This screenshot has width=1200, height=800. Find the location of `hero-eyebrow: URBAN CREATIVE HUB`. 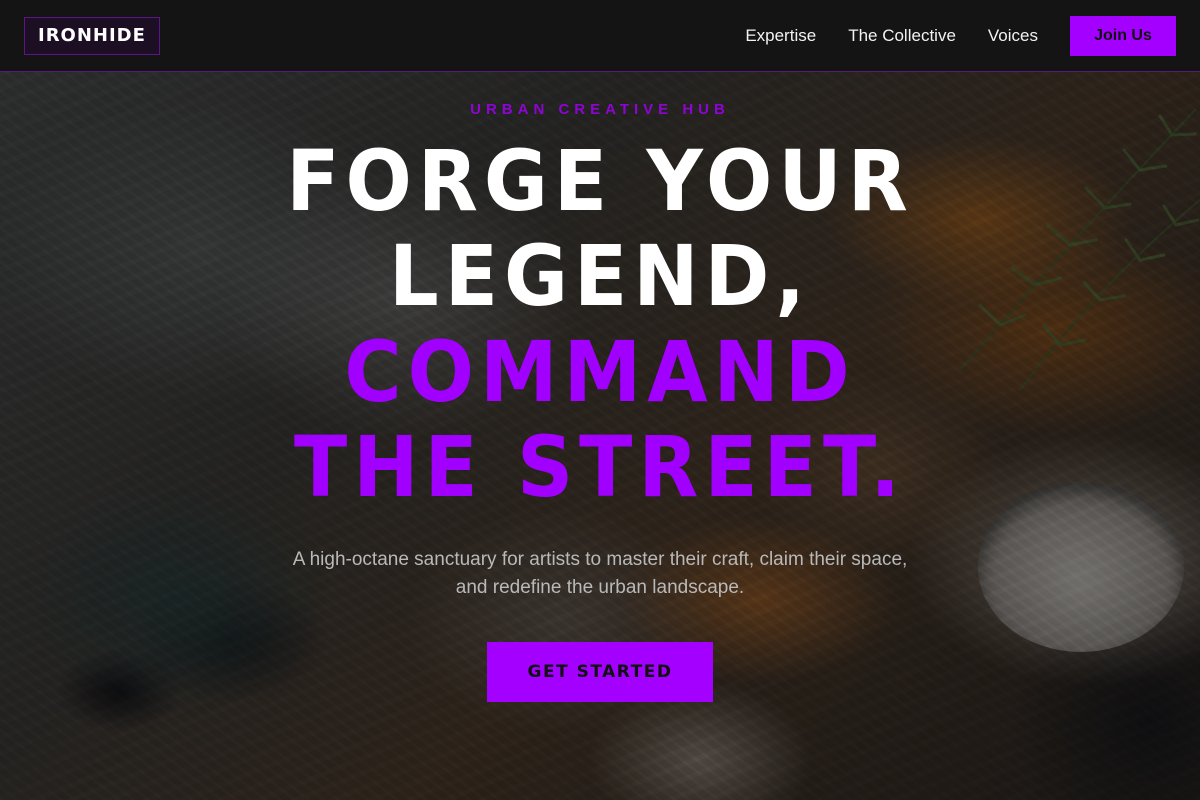

hero-eyebrow: URBAN CREATIVE HUB is located at coordinates (600, 109).